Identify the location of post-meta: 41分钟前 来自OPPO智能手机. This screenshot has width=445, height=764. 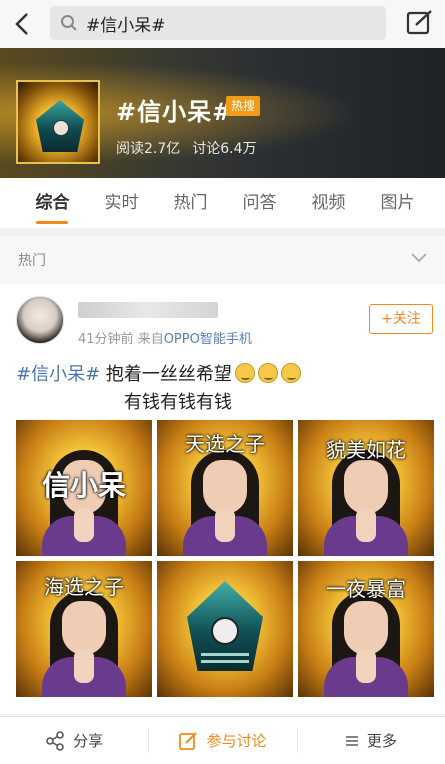
(165, 337).